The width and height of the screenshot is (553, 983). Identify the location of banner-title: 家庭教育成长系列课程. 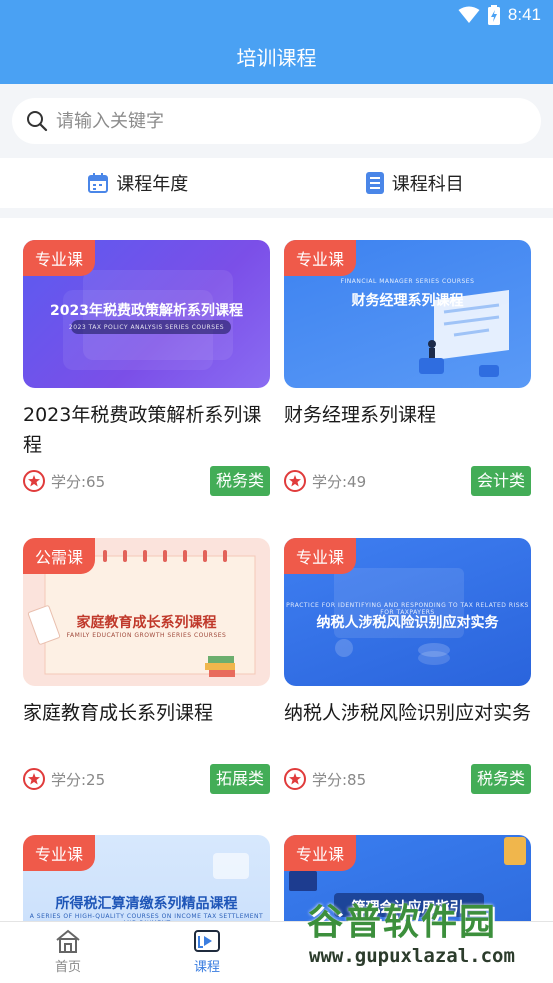
(146, 623).